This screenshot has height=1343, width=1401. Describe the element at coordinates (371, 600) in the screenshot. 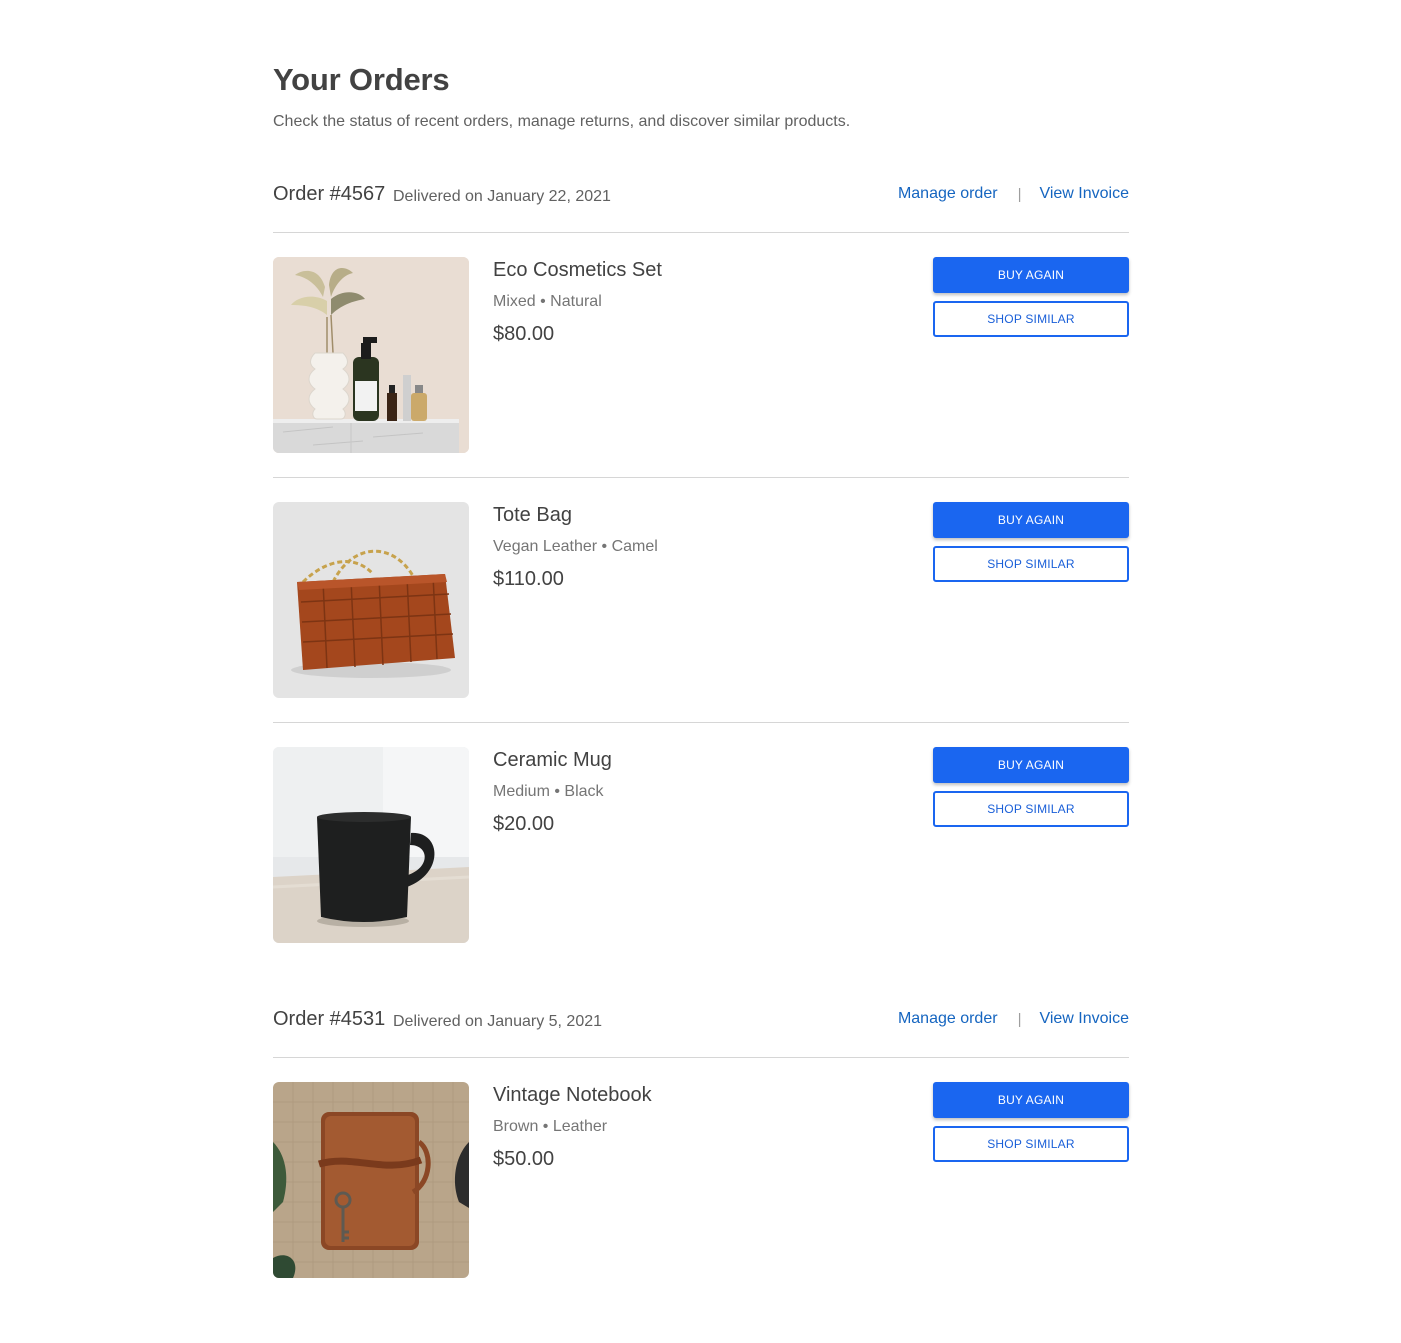

I see `tote-bag-image` at that location.